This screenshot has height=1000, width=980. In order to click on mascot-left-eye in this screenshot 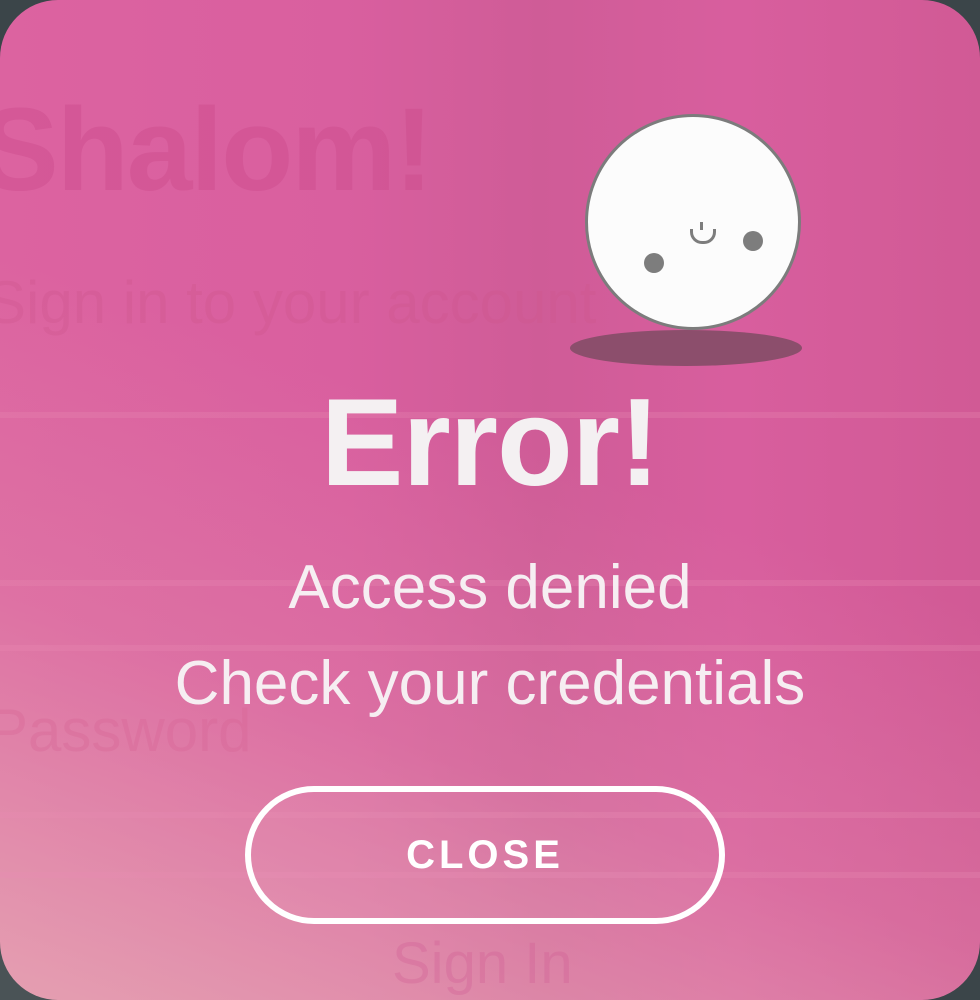, I will do `click(654, 263)`.